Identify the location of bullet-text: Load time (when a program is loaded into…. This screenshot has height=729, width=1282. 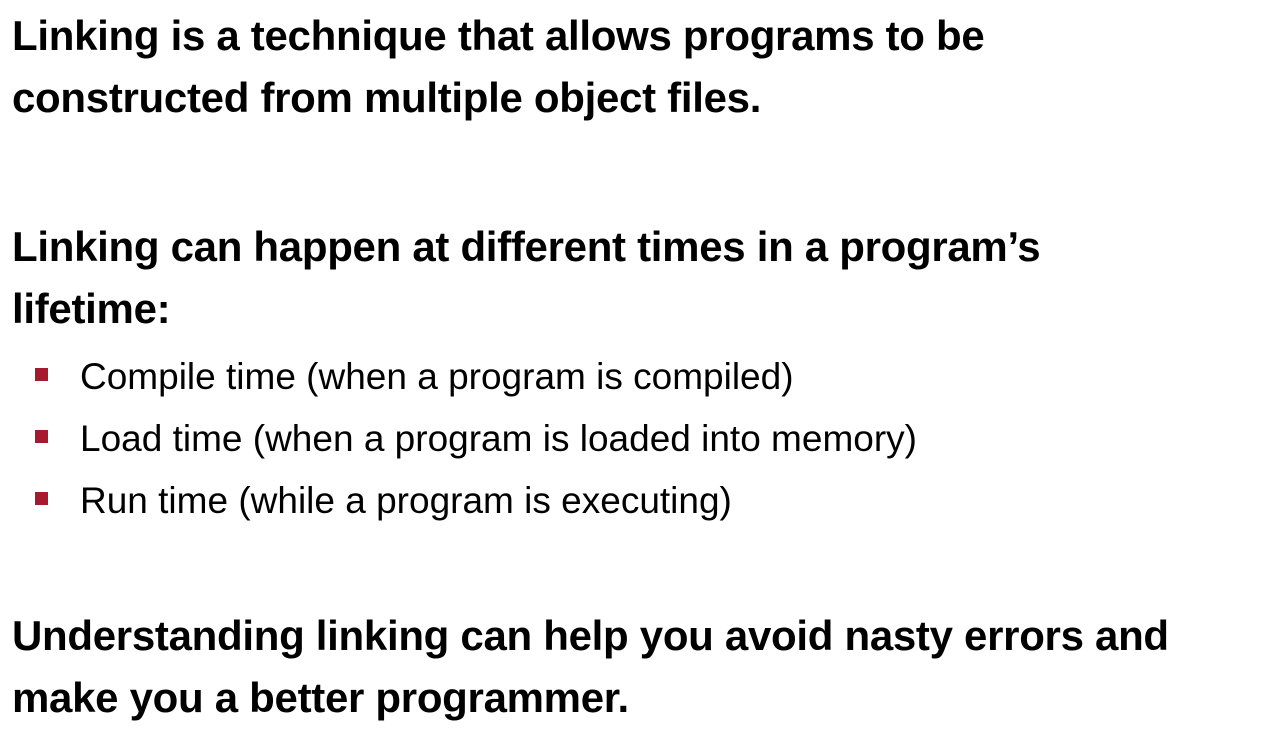
(498, 438).